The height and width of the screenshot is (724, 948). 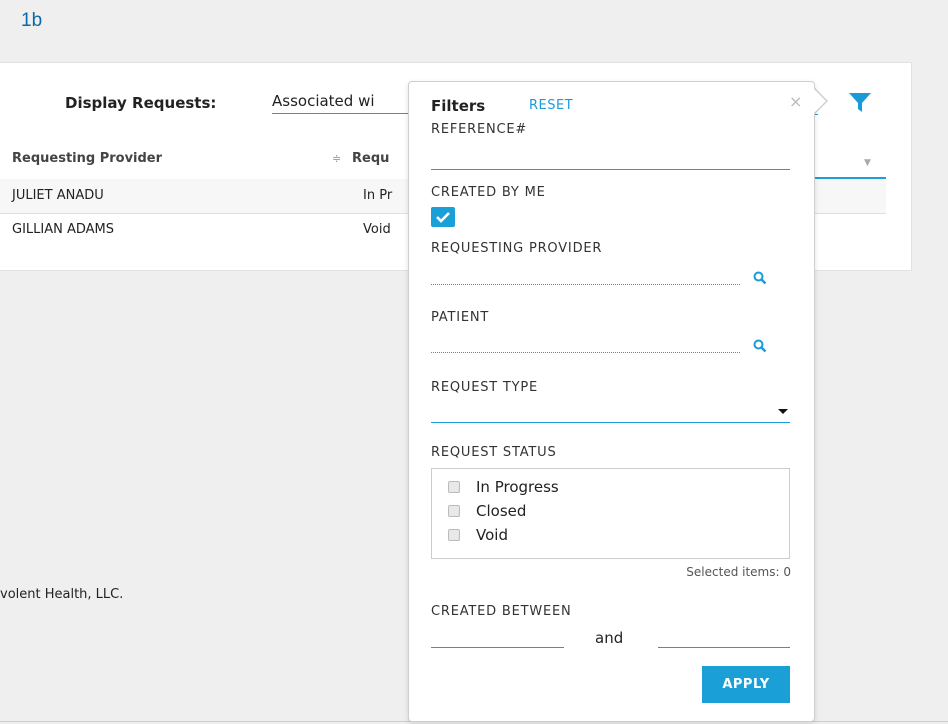 What do you see at coordinates (370, 158) in the screenshot?
I see `column-header-request-status: Requ` at bounding box center [370, 158].